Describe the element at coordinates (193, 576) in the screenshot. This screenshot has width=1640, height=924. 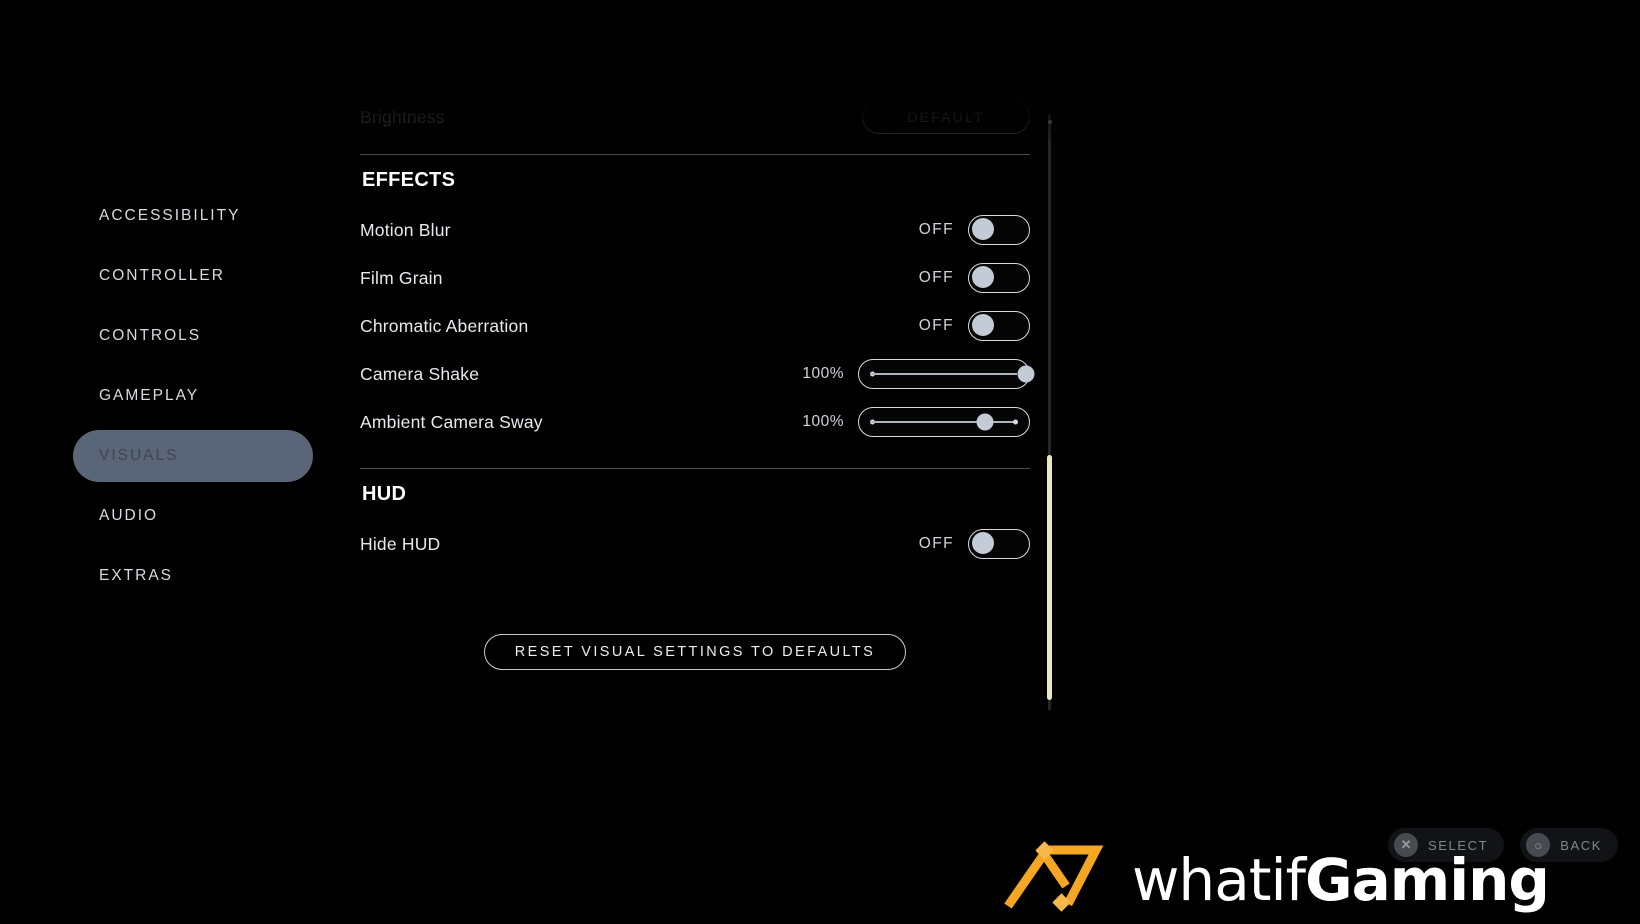
I see `sidebar-item-extras: EXTRAS` at that location.